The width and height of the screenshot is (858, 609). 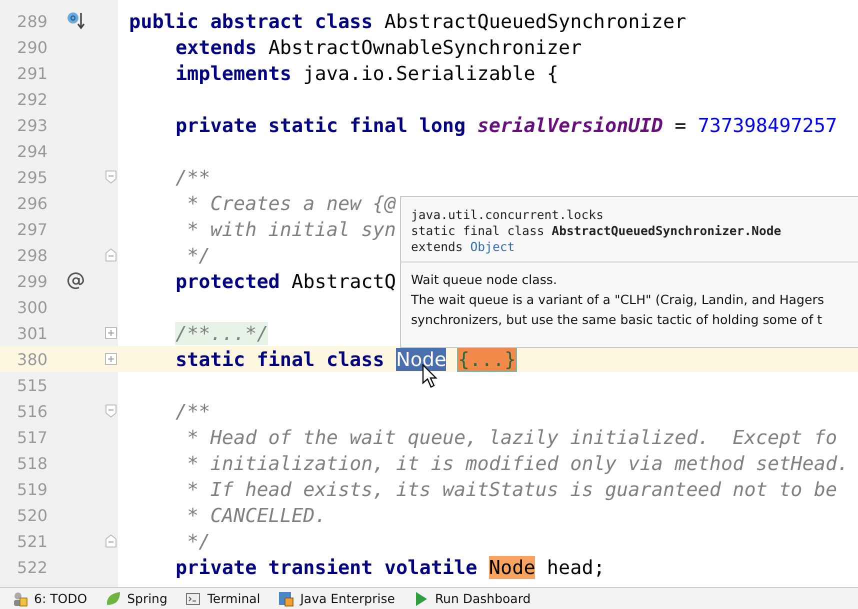 What do you see at coordinates (291, 203) in the screenshot?
I see `code-comment: * Creates a new {@` at bounding box center [291, 203].